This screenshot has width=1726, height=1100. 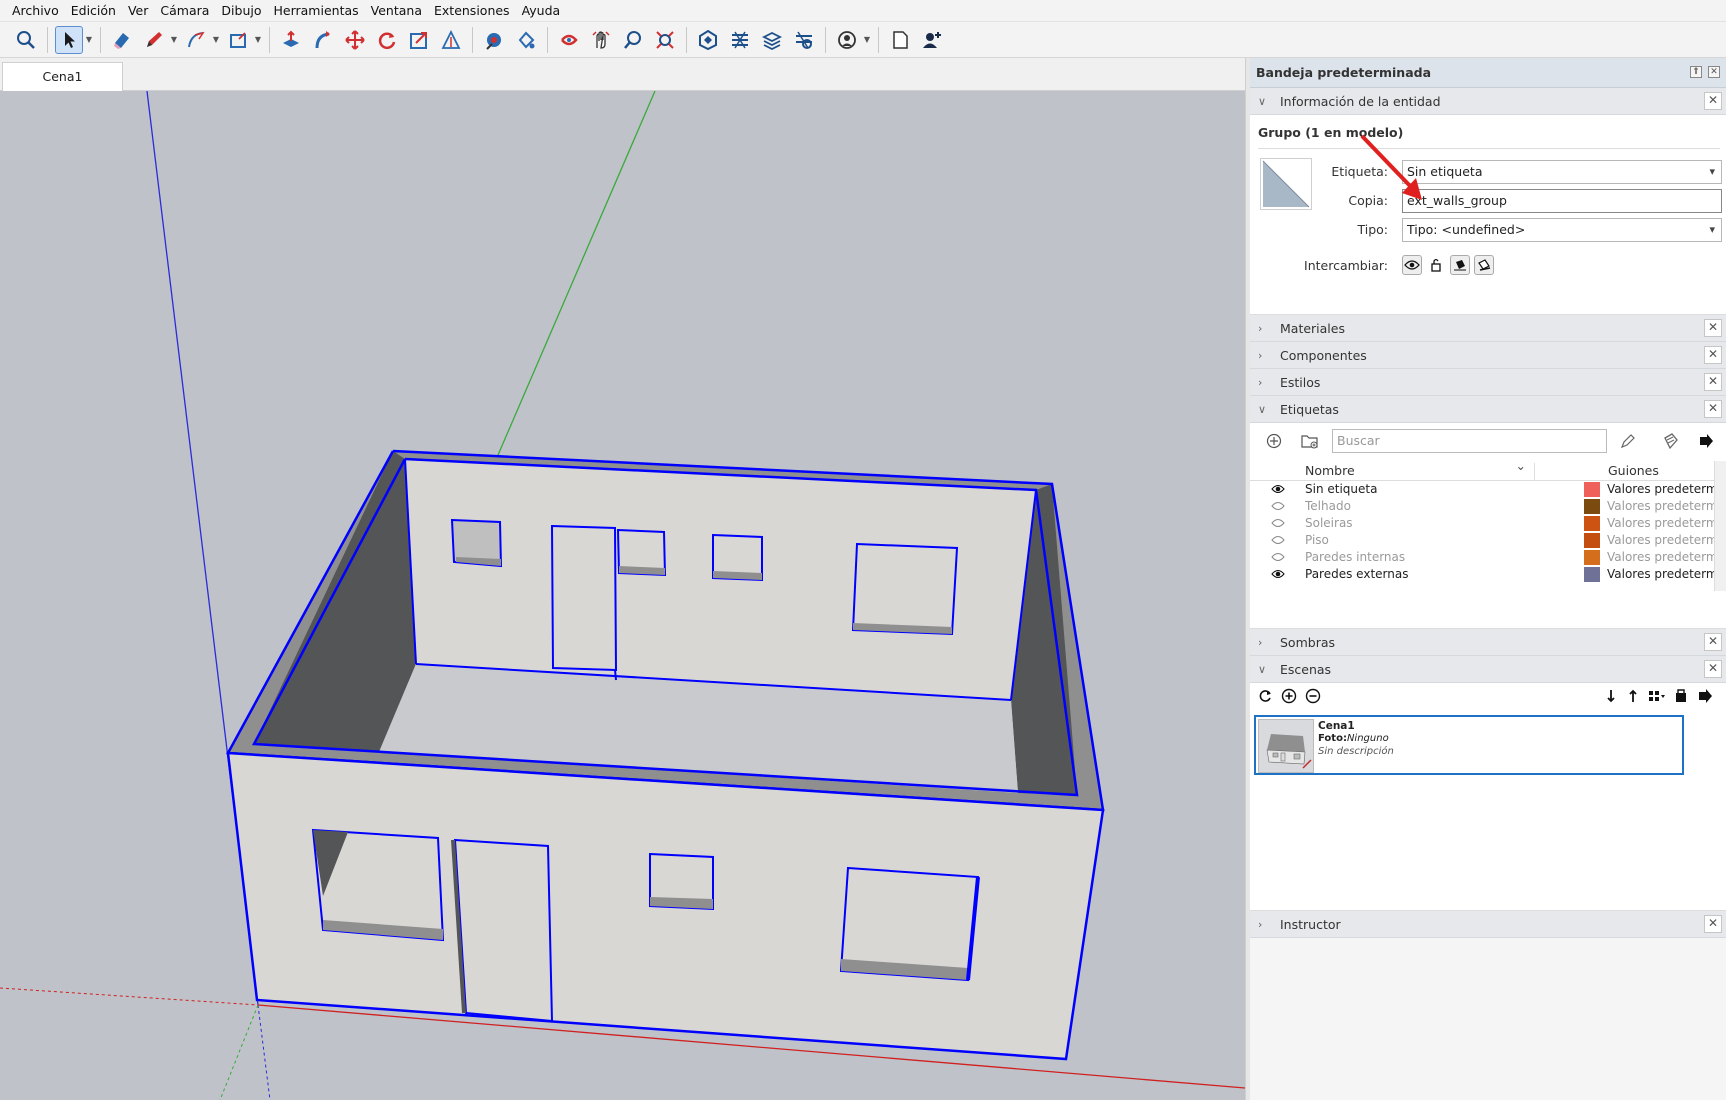 I want to click on tag-name: Paredes internas, so click(x=1355, y=557).